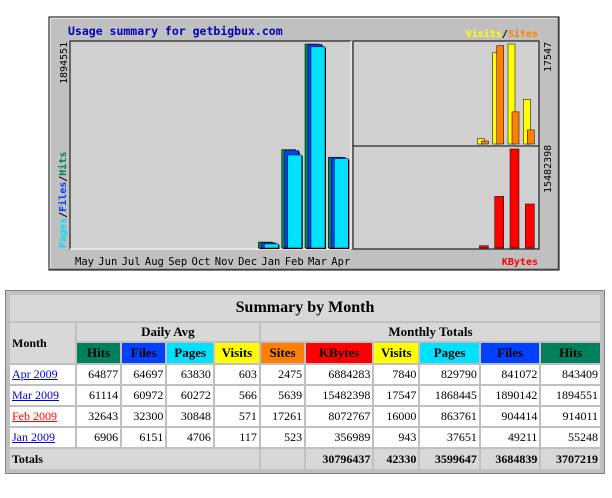  I want to click on month-cell: Jan 2009, so click(42, 437).